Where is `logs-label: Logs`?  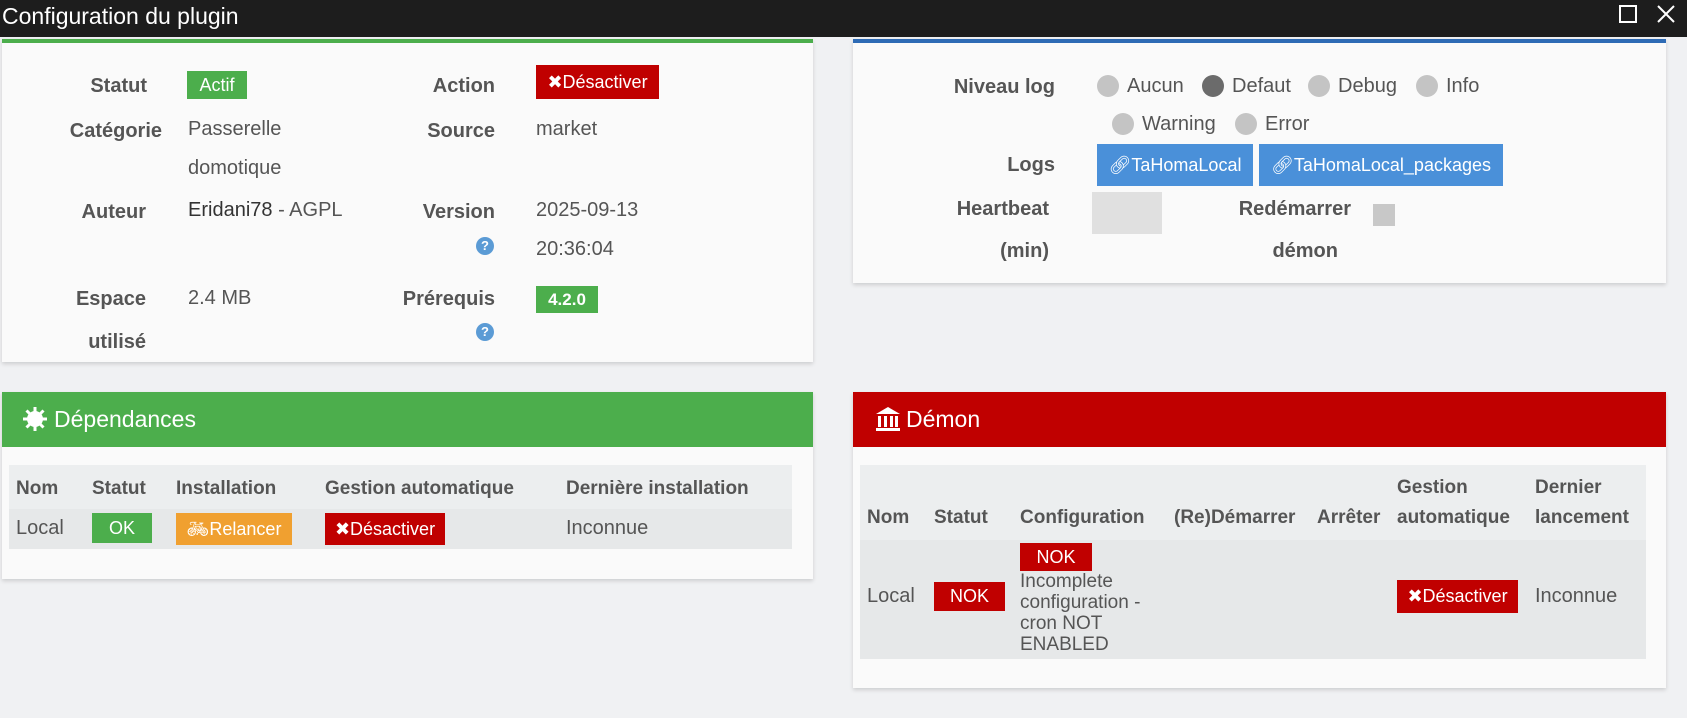
logs-label: Logs is located at coordinates (1031, 165).